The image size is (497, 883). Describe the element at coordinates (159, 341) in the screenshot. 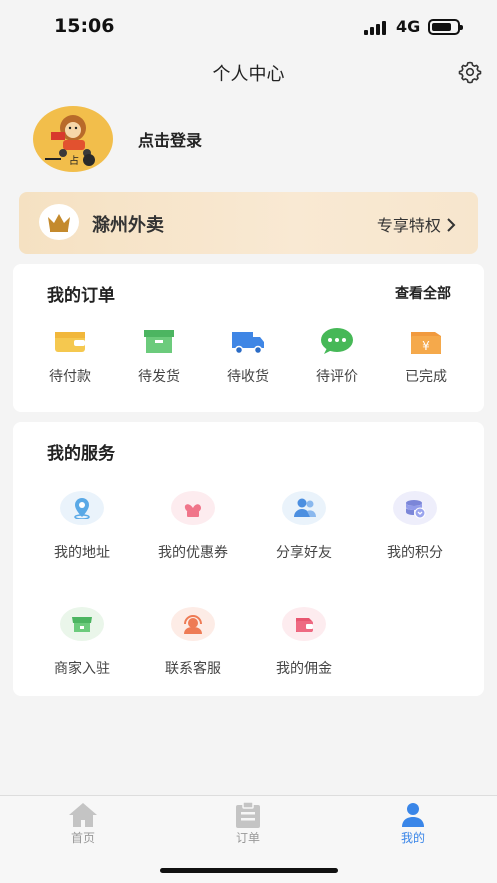

I see `box-icon` at that location.